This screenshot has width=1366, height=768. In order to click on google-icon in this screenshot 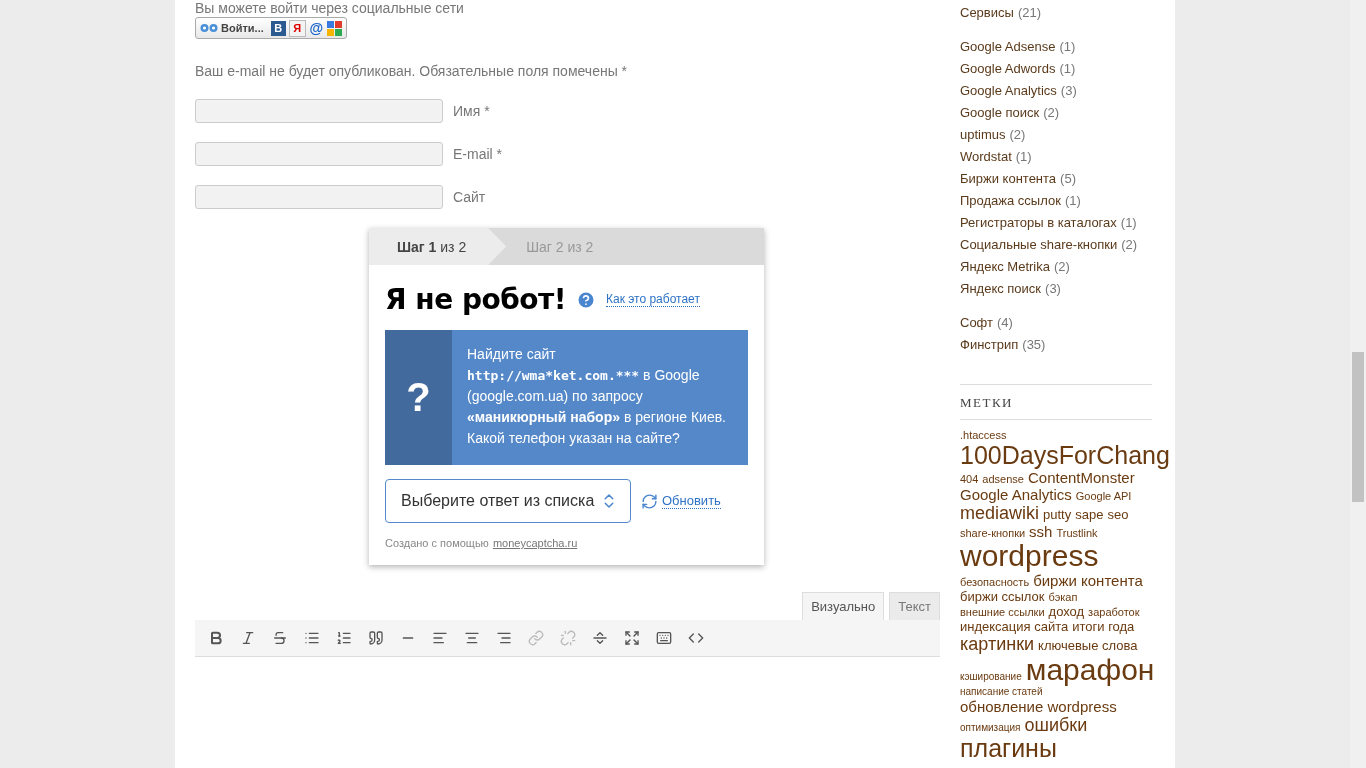, I will do `click(334, 28)`.